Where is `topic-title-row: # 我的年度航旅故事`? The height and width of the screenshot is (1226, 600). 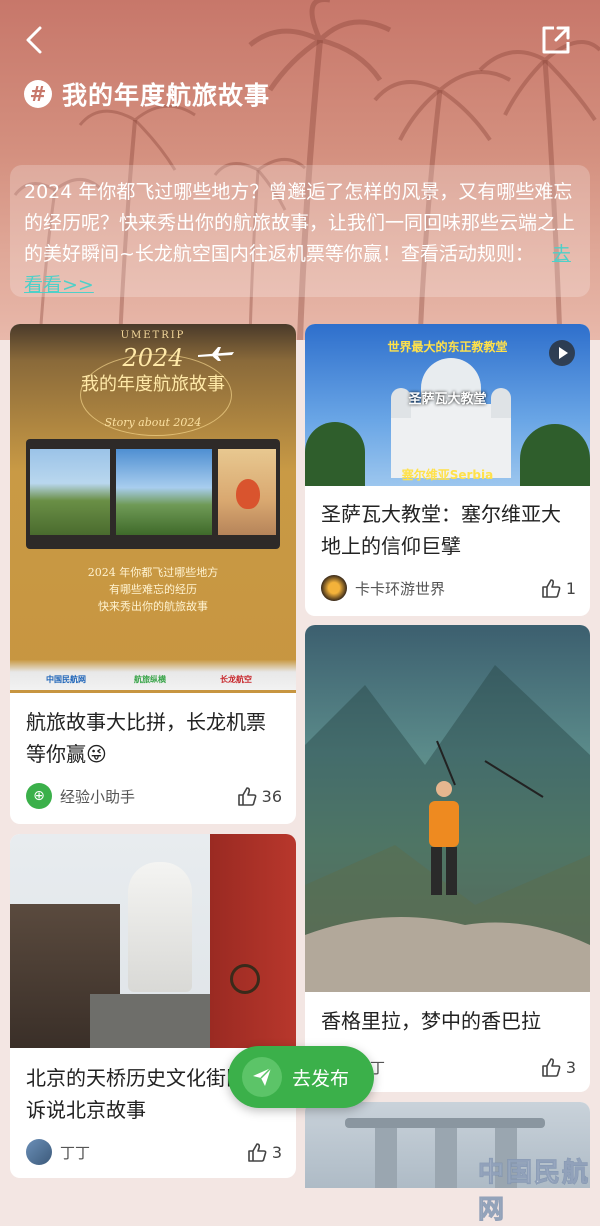 topic-title-row: # 我的年度航旅故事 is located at coordinates (147, 94).